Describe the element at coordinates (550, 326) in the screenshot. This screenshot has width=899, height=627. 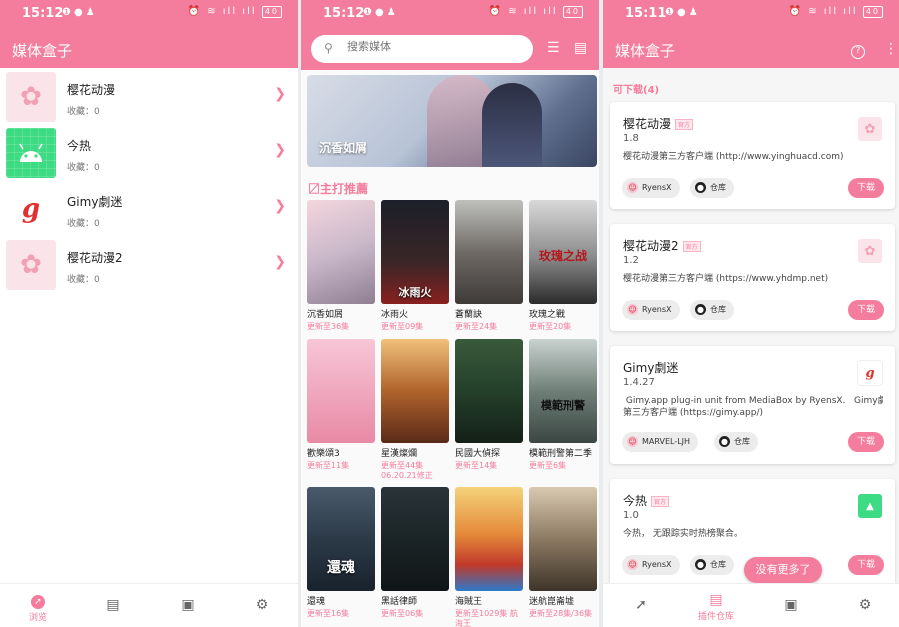
I see `card-update: 更新至20集` at that location.